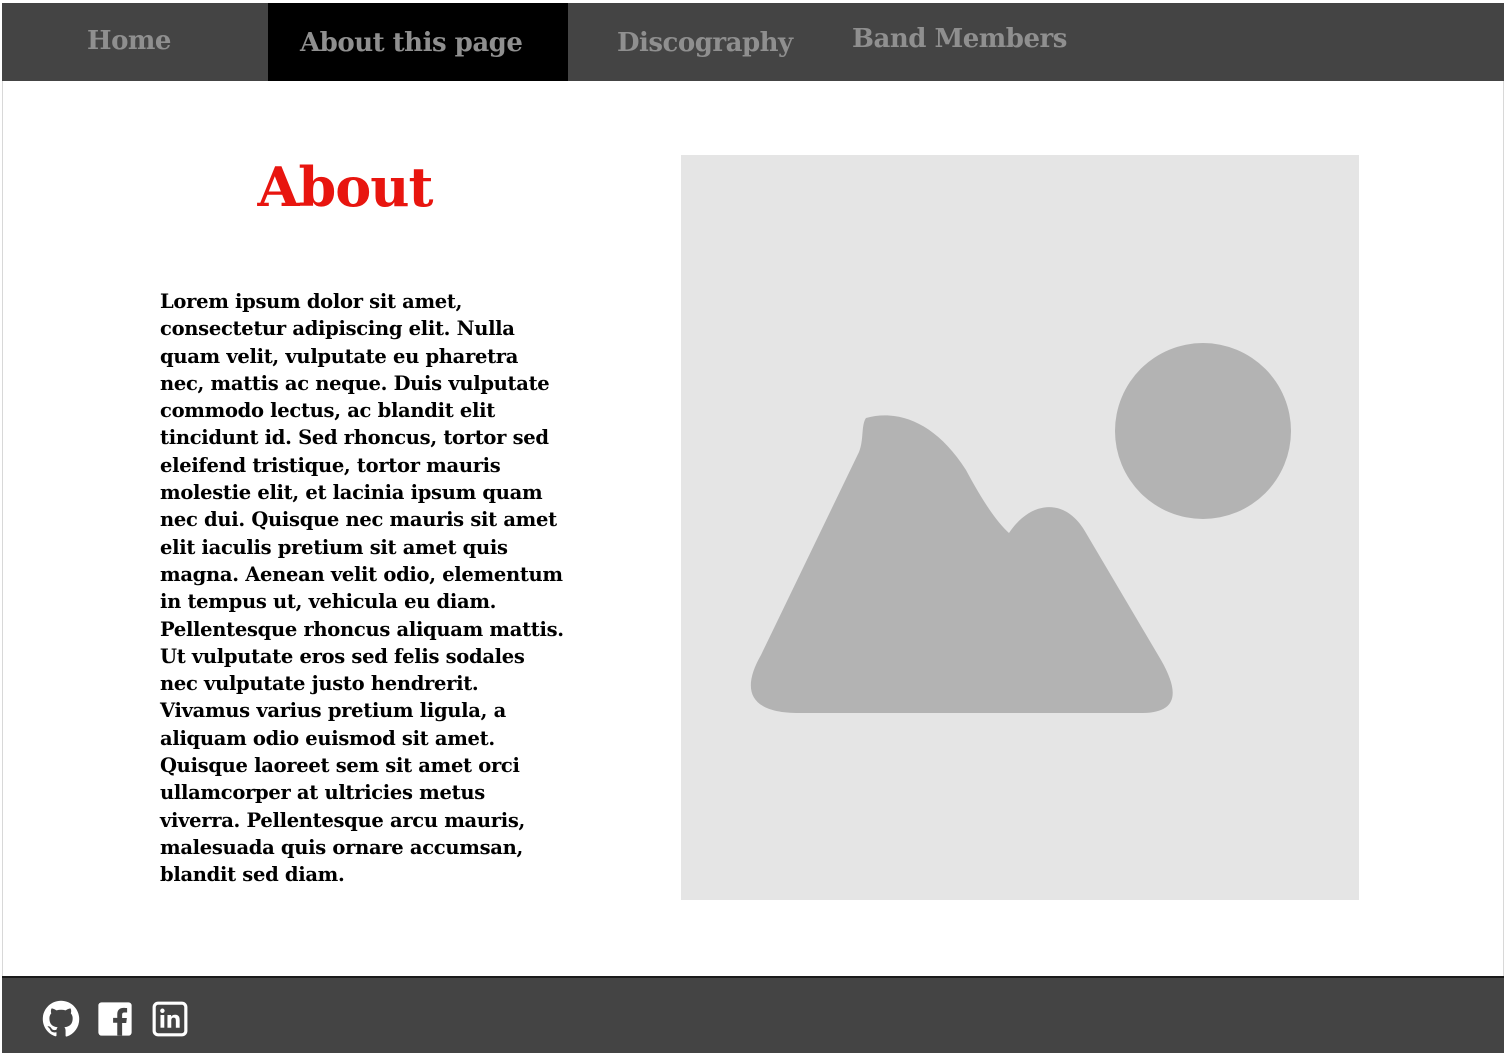  I want to click on nav-band-members-label: Band Members, so click(959, 39).